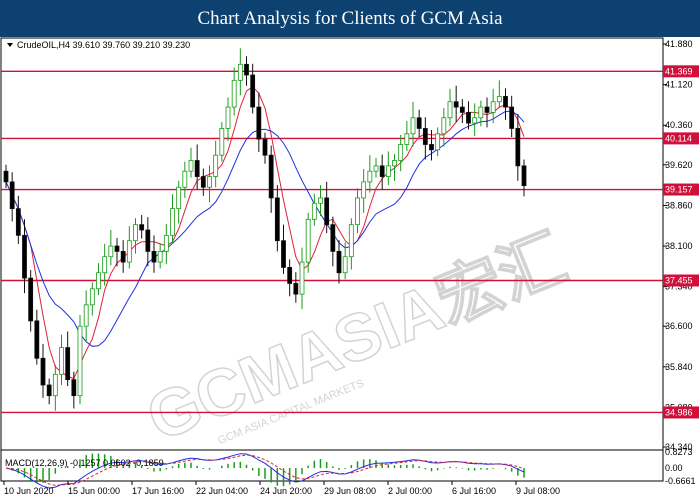 Image resolution: width=700 pixels, height=500 pixels. I want to click on macd-tick-label: 0.00, so click(674, 468).